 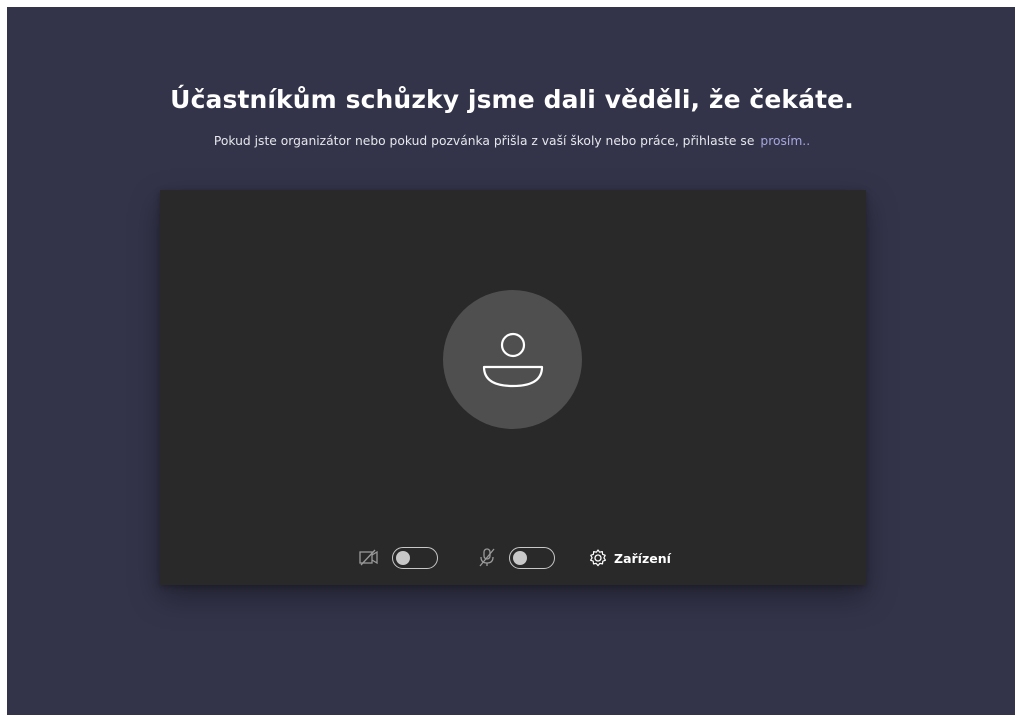 What do you see at coordinates (532, 558) in the screenshot?
I see `mic-toggle` at bounding box center [532, 558].